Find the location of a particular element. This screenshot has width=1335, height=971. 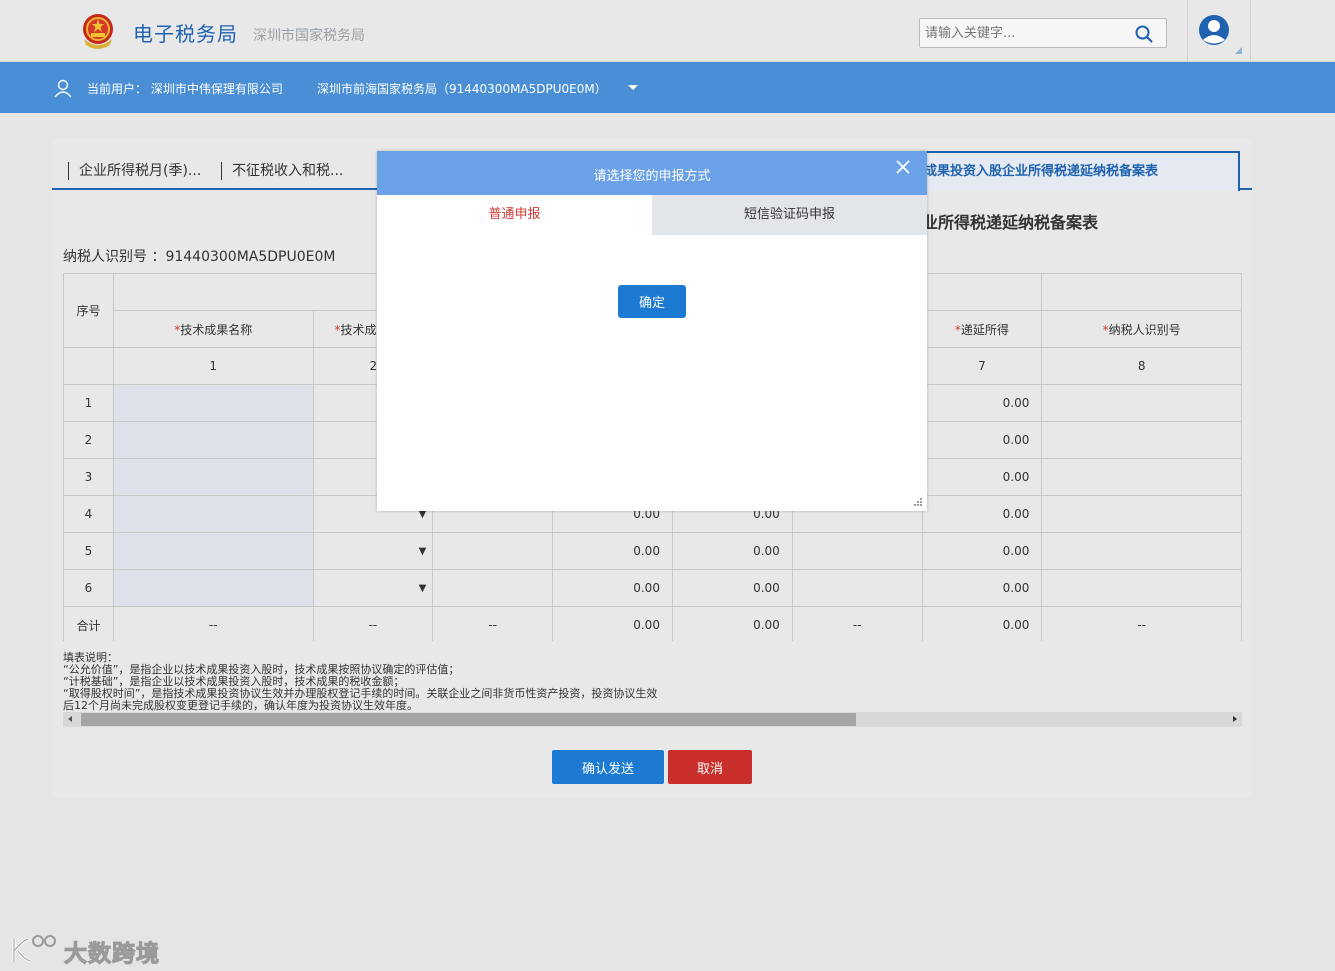

row-seq: 3 is located at coordinates (88, 477).